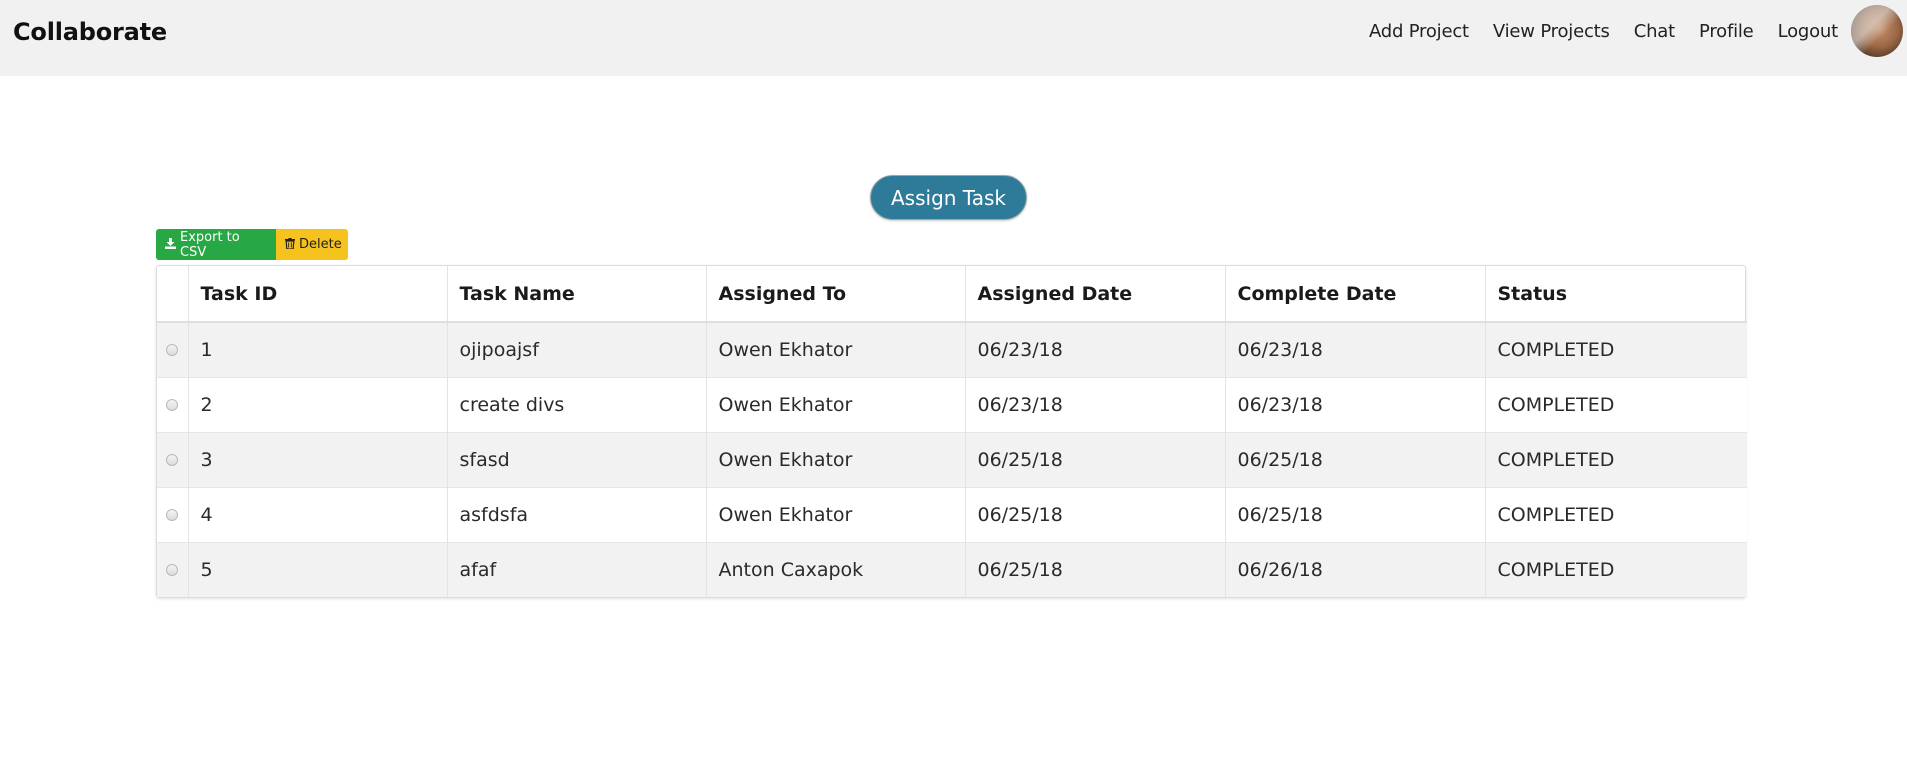  What do you see at coordinates (1808, 31) in the screenshot?
I see `nav-logout: Logout` at bounding box center [1808, 31].